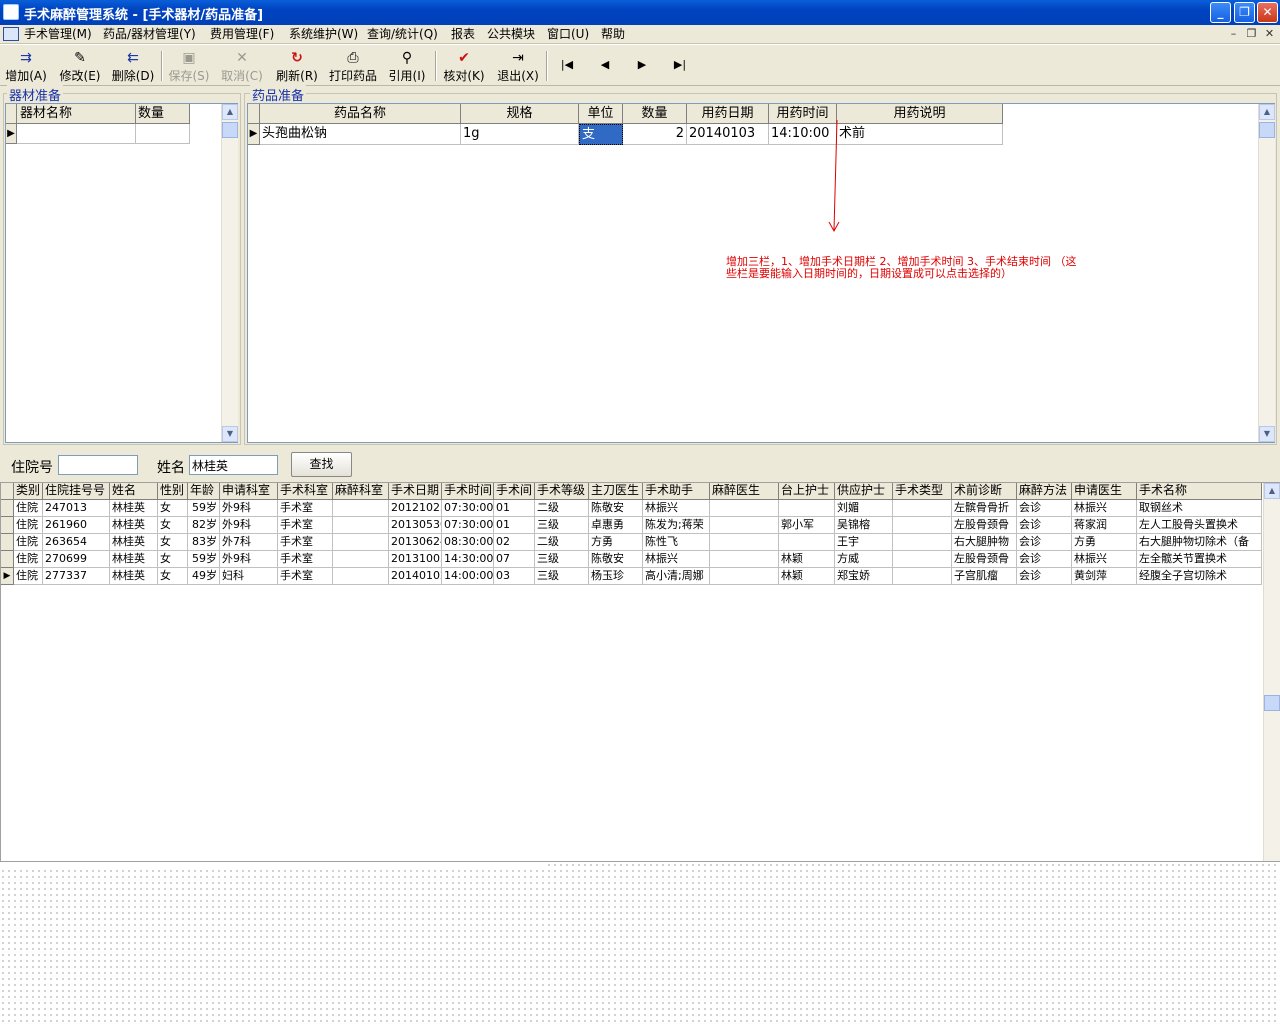  I want to click on search-button: 查找, so click(321, 464).